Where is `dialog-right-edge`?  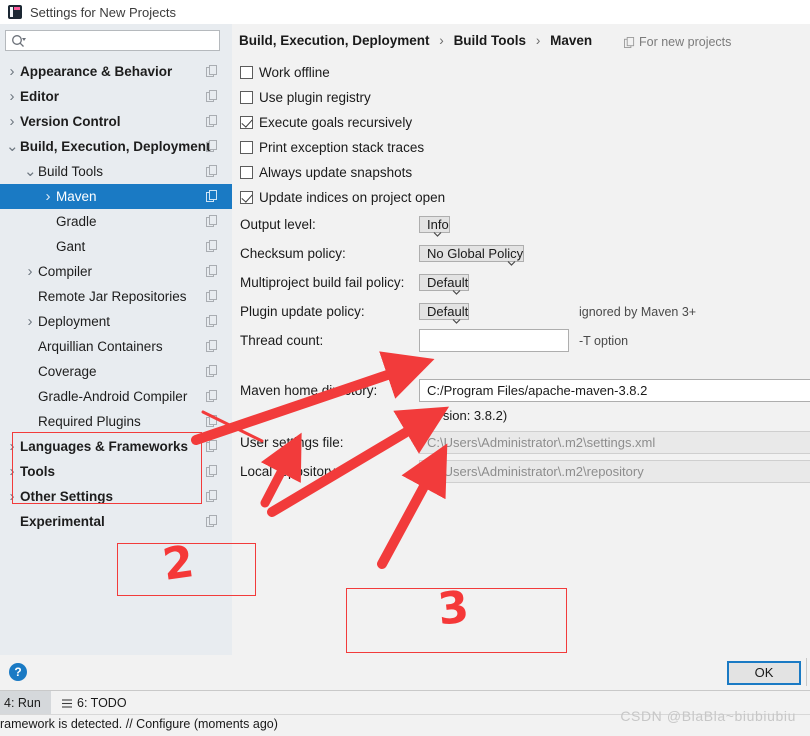 dialog-right-edge is located at coordinates (808, 672).